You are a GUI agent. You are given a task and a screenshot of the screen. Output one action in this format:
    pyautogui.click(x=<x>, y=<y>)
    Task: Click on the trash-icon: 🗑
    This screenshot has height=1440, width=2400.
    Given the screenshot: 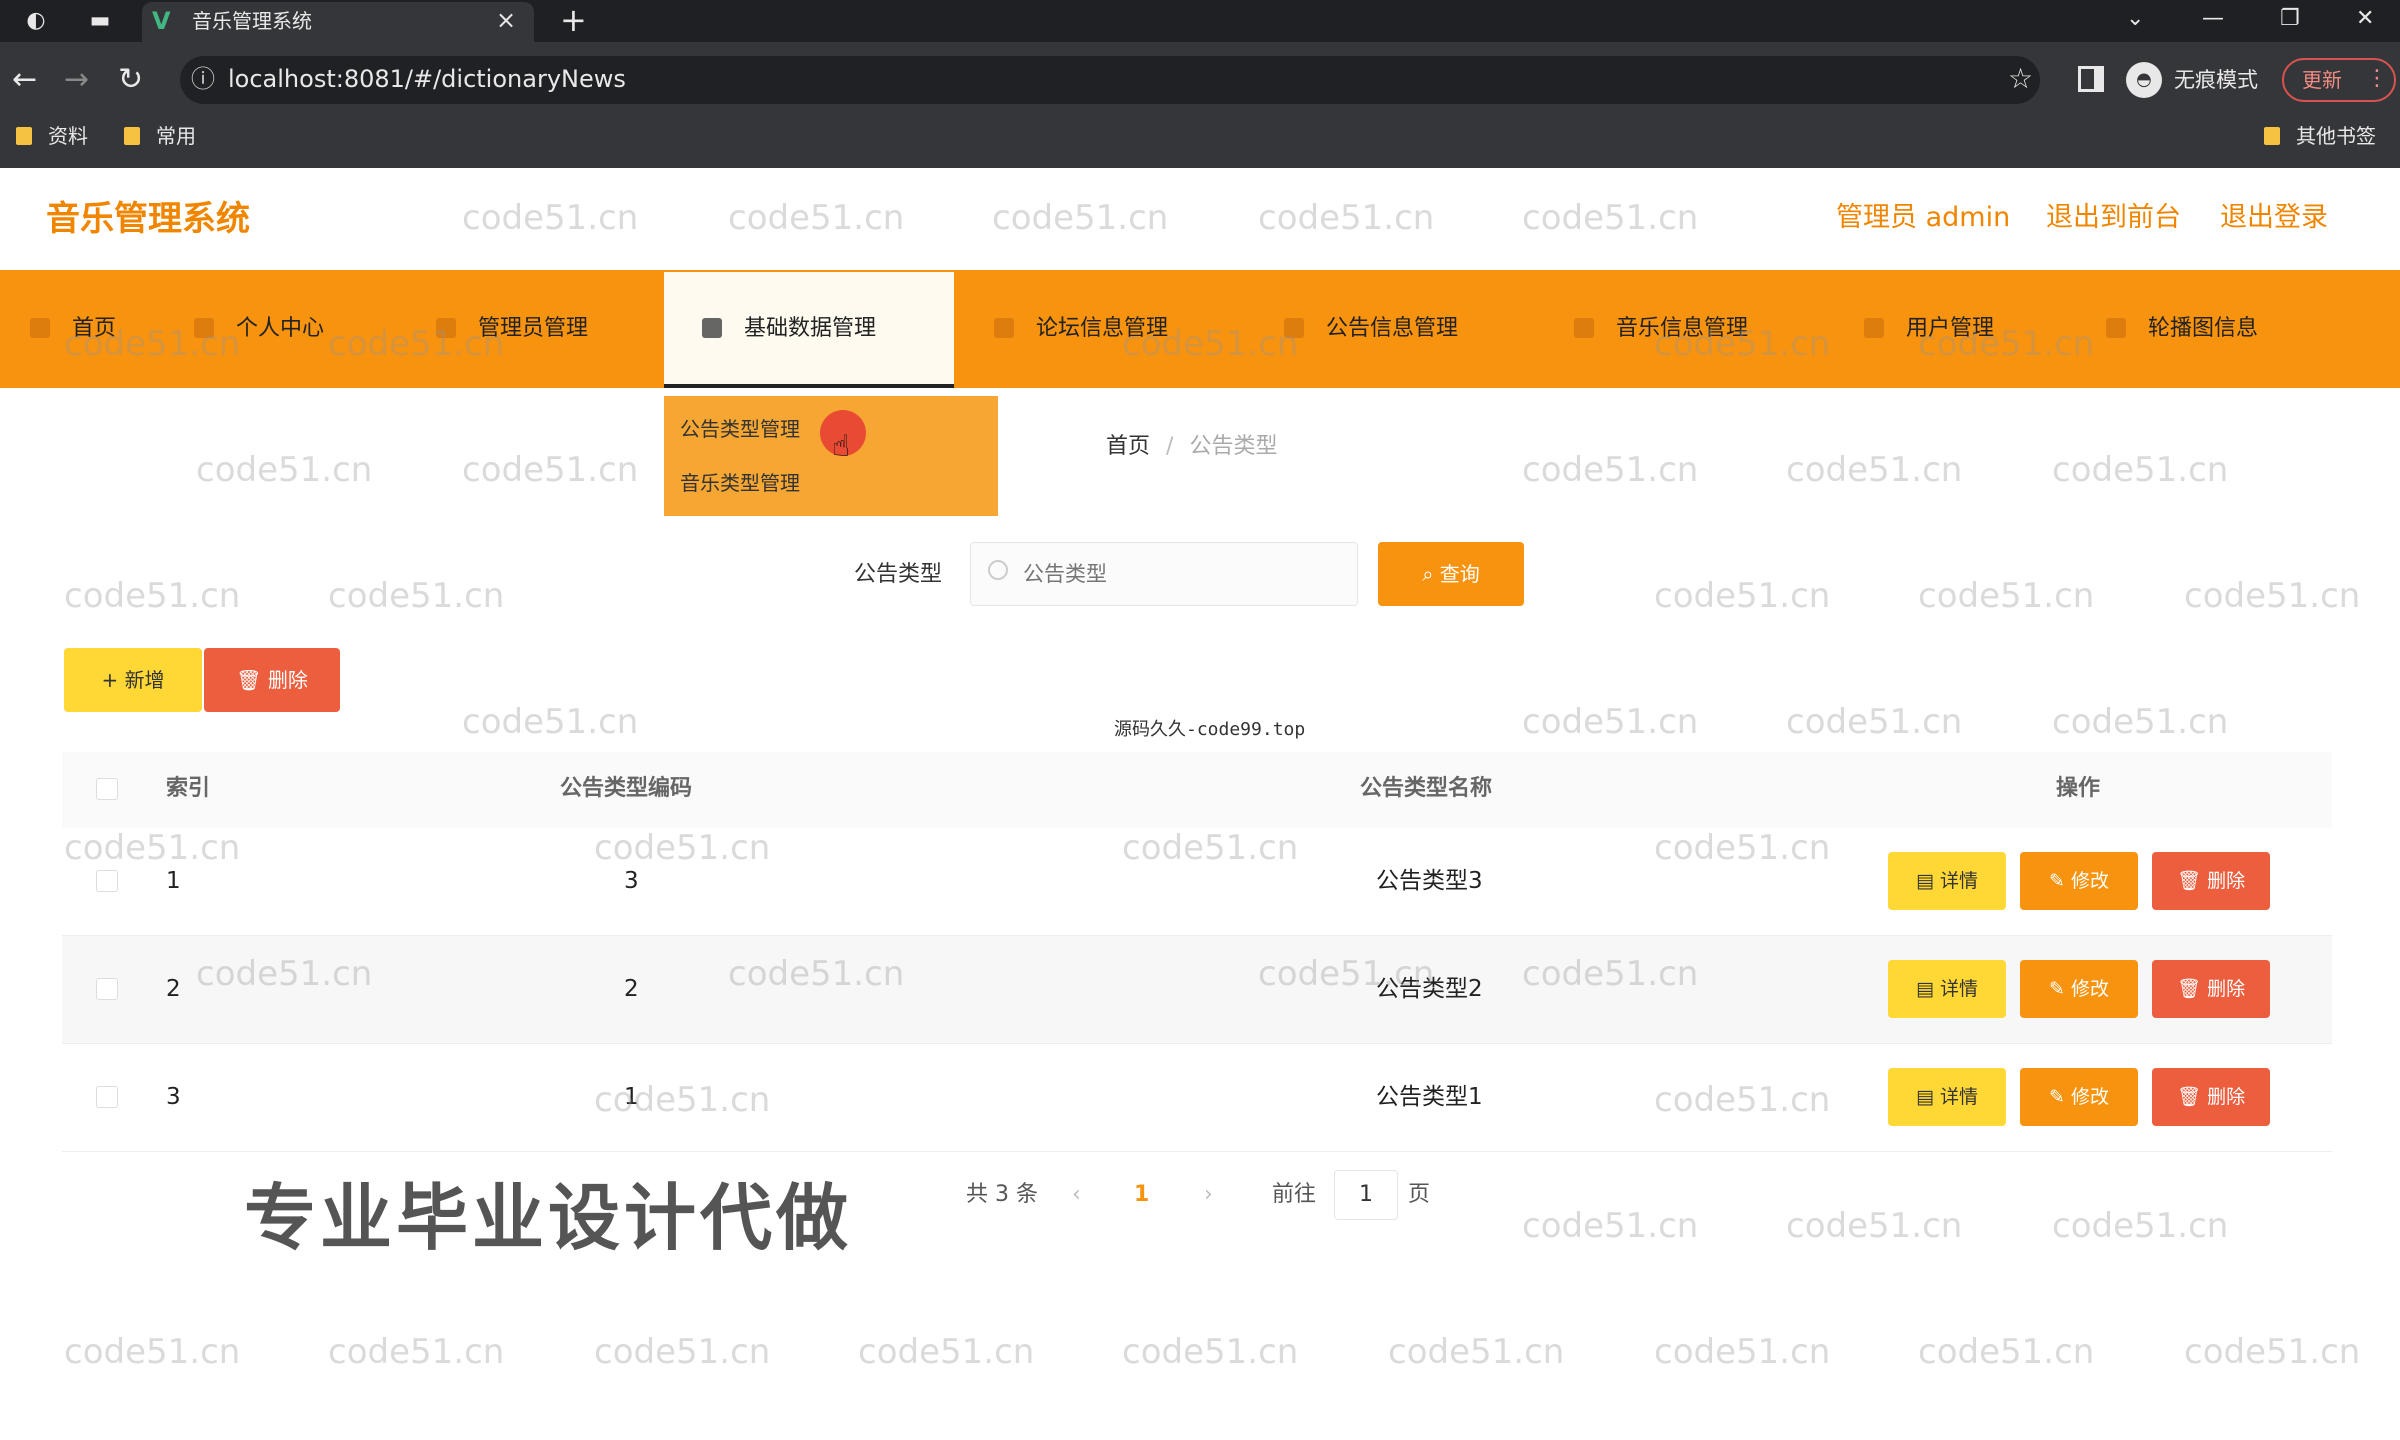 What is the action you would take?
    pyautogui.click(x=252, y=680)
    